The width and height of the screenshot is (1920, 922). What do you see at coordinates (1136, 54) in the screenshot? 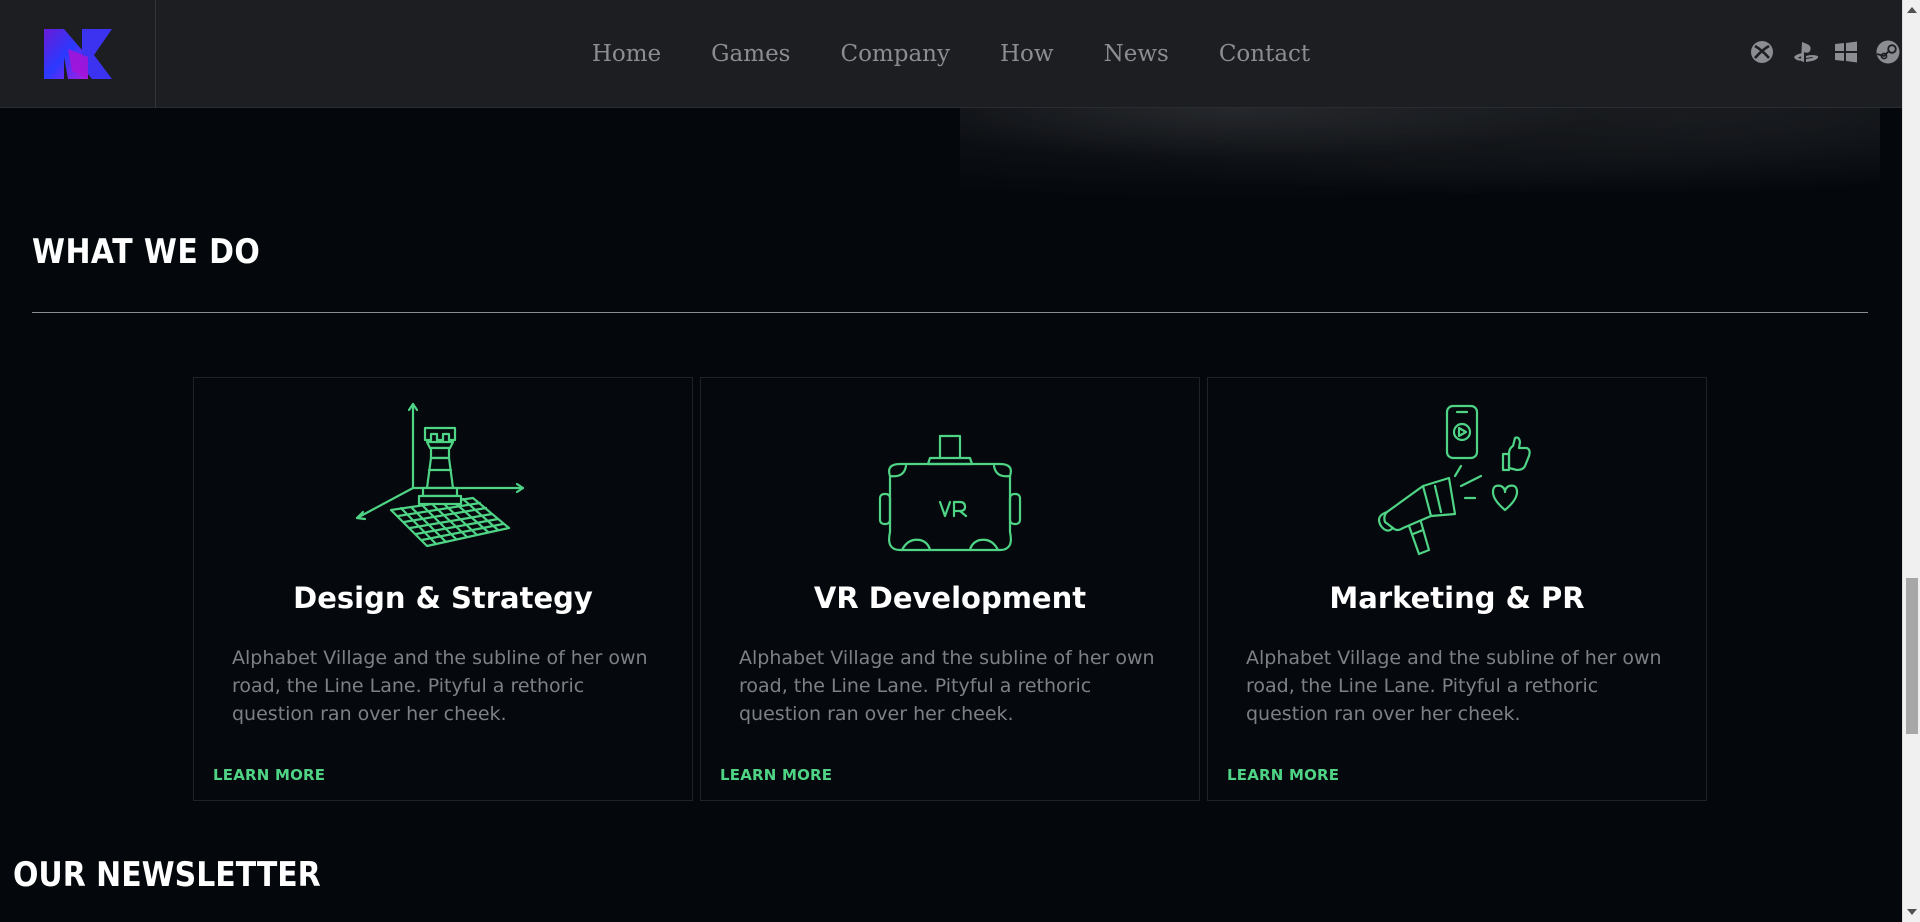
I see `nav-news: News` at bounding box center [1136, 54].